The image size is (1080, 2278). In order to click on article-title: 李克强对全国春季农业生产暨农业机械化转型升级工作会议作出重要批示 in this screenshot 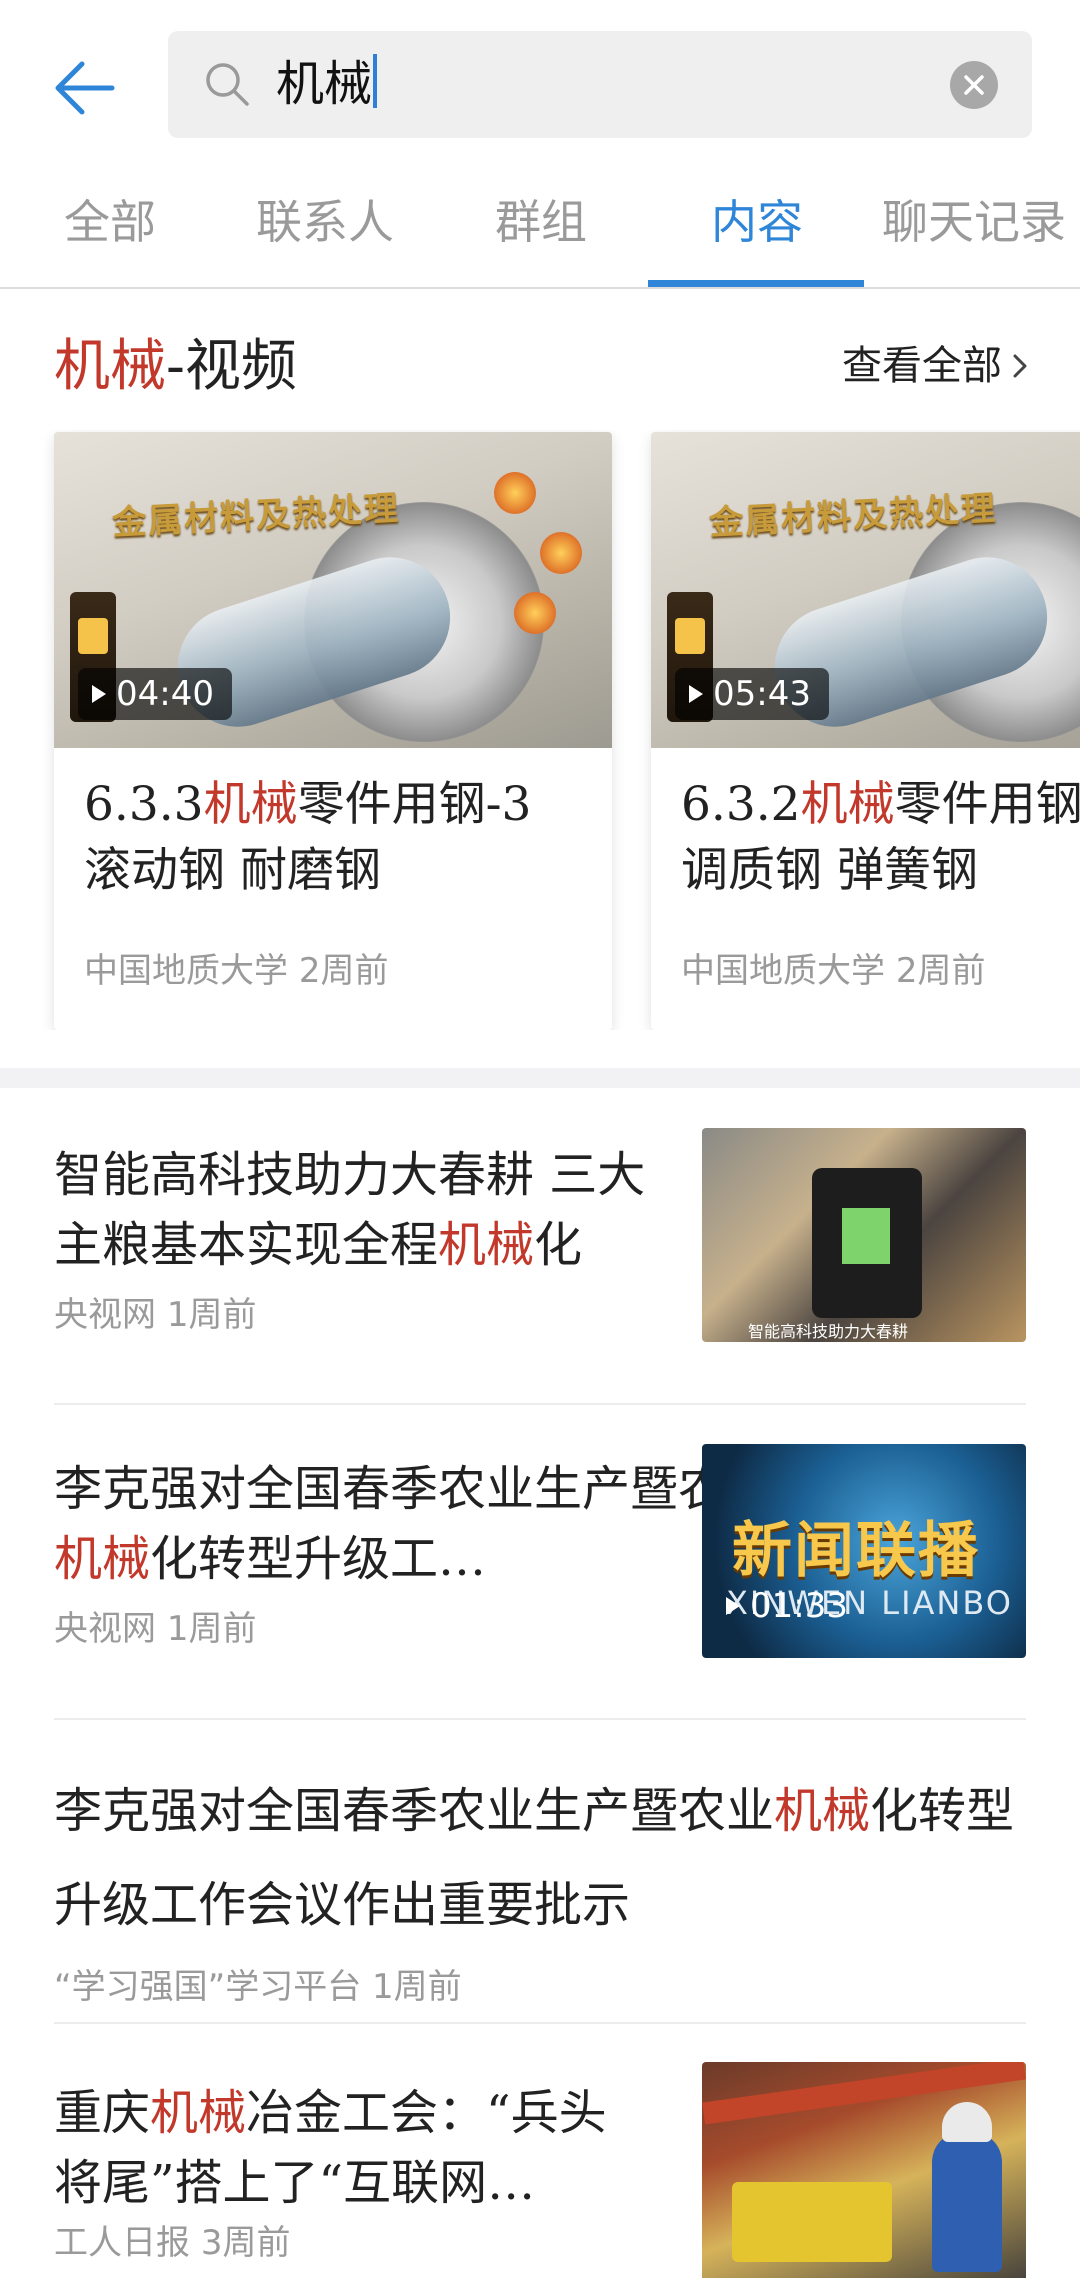, I will do `click(534, 1858)`.